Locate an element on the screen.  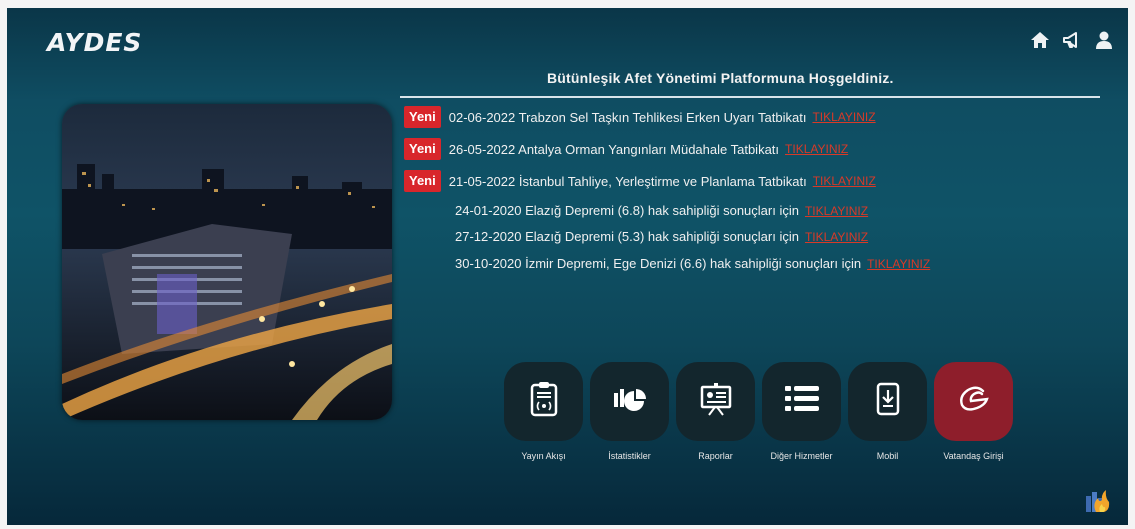
service-statistics: İstatistikler is located at coordinates (629, 411).